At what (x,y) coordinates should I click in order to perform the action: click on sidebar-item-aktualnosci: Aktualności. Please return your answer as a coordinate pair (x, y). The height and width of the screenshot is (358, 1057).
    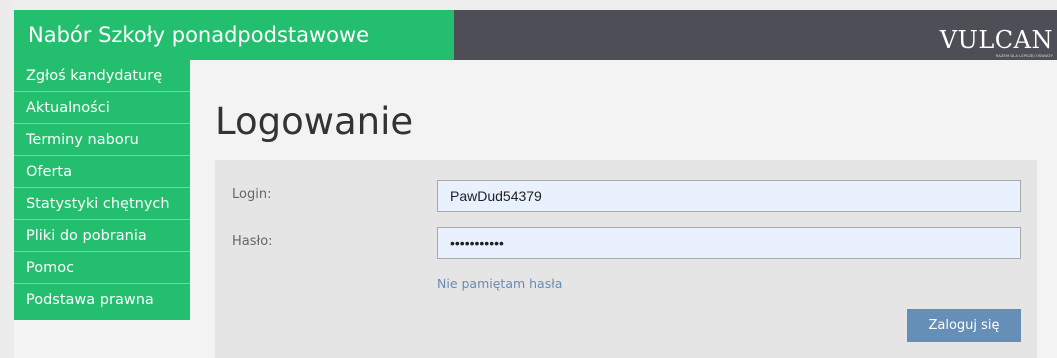
    Looking at the image, I should click on (102, 108).